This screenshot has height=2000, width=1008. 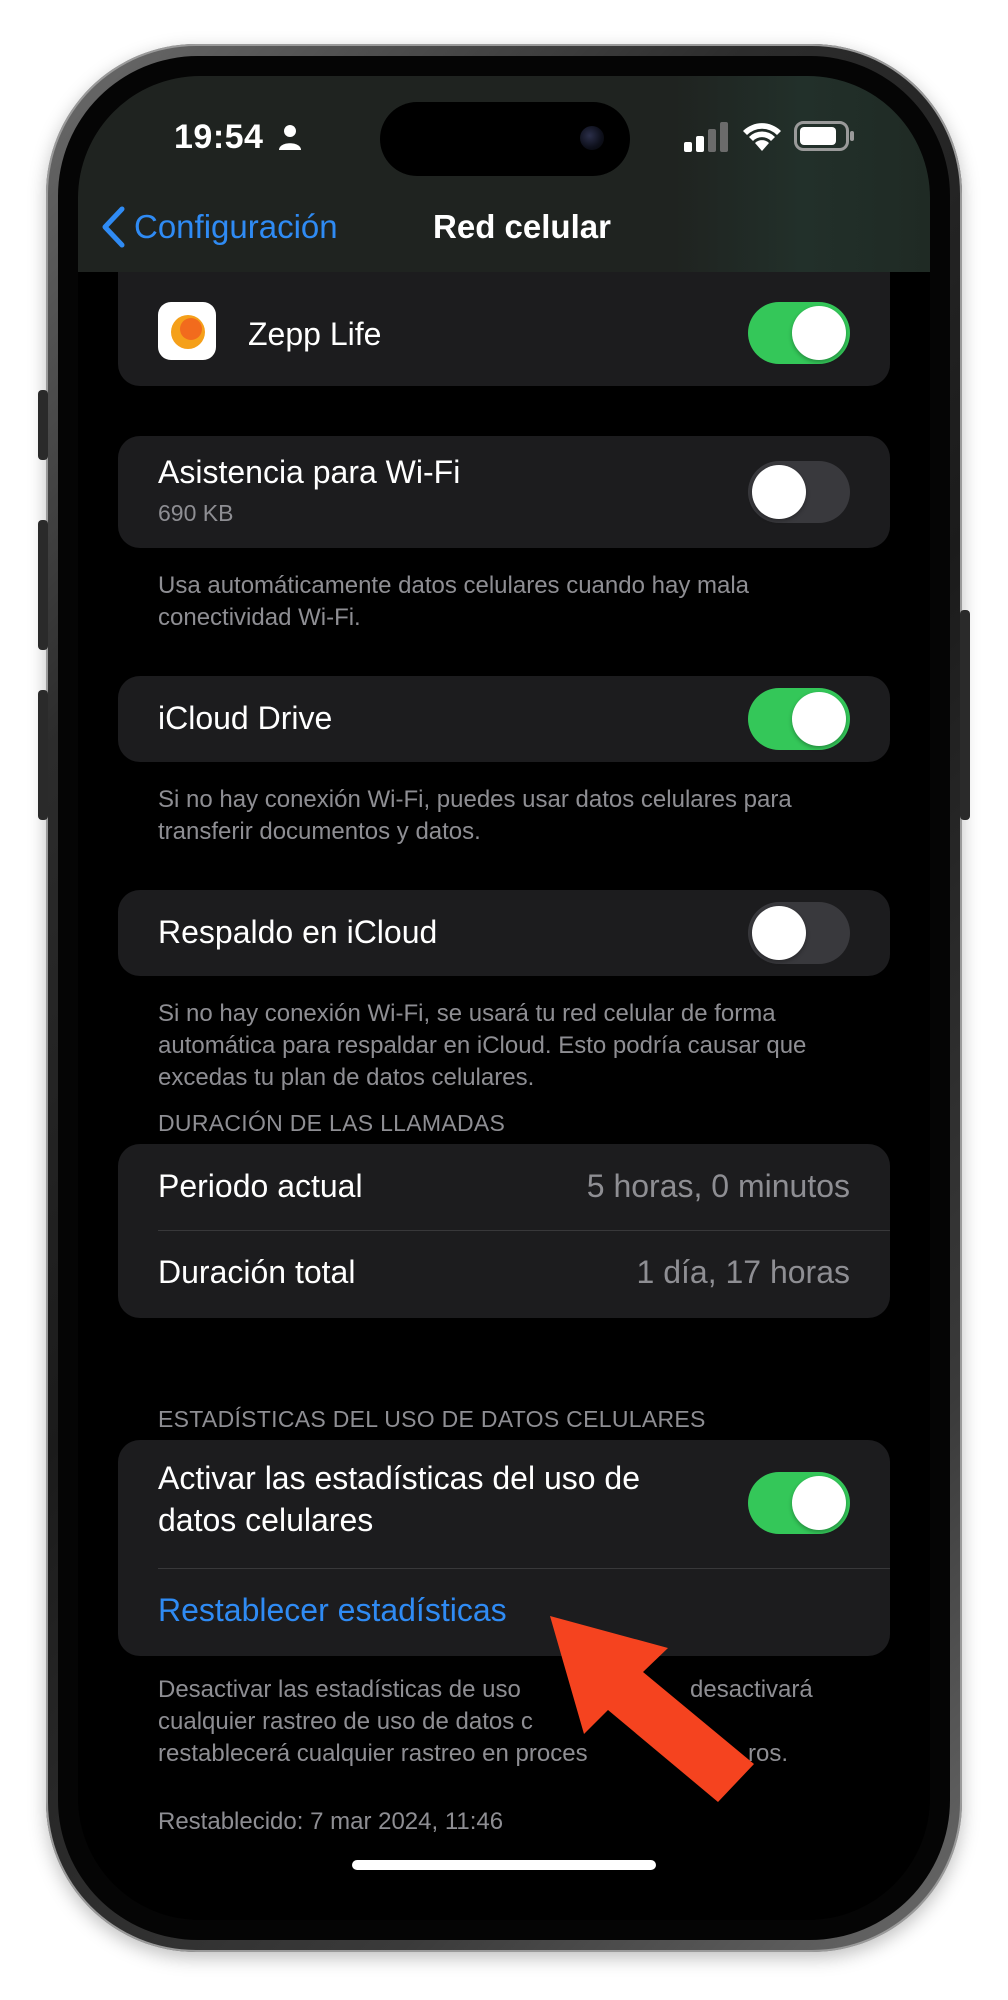 I want to click on reset-date: Restablecido: 7 mar 2024, 11:46, so click(x=331, y=1821).